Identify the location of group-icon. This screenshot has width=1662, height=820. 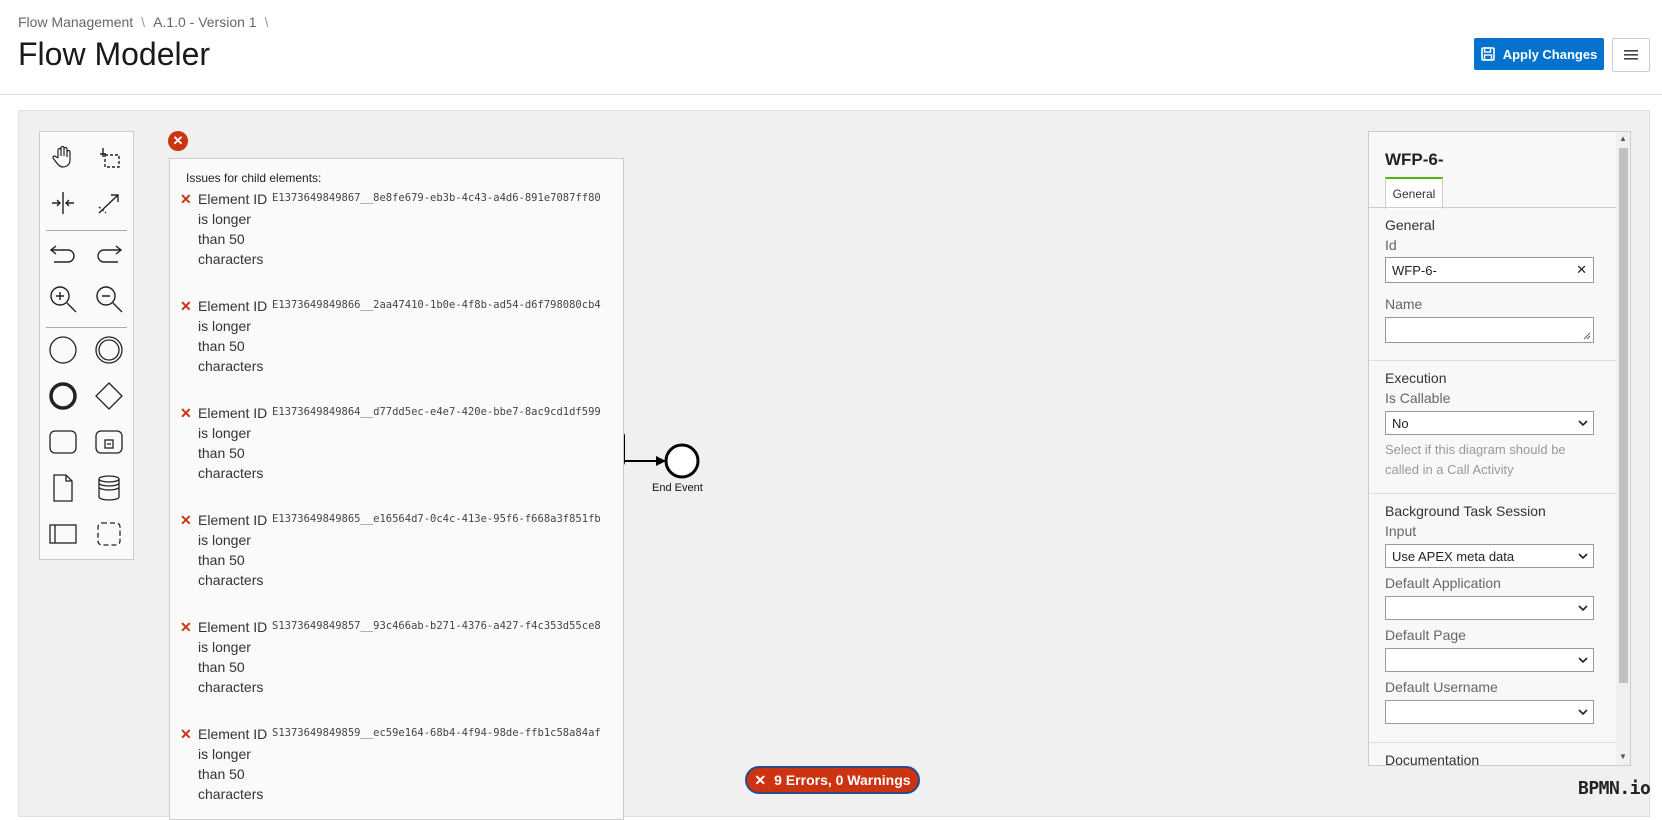
(109, 534).